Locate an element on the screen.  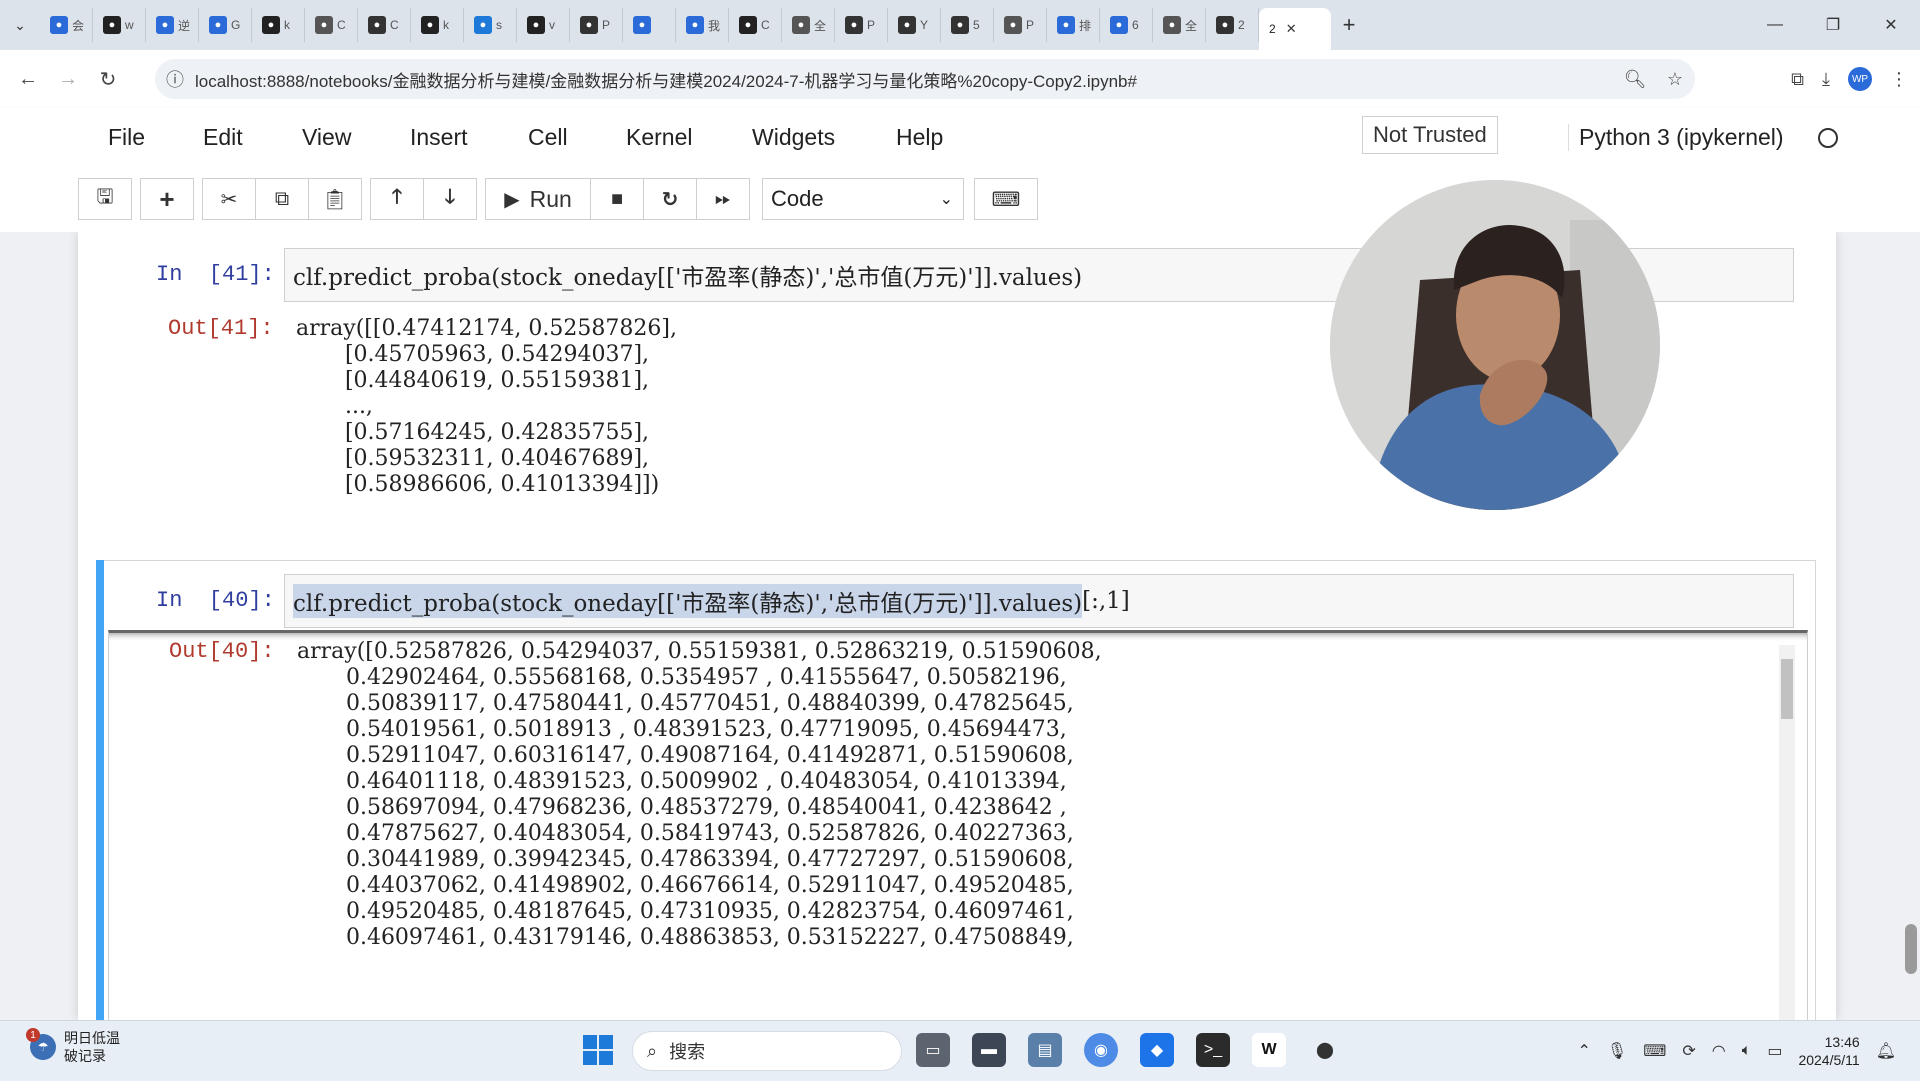
tab-title: s is located at coordinates (499, 25).